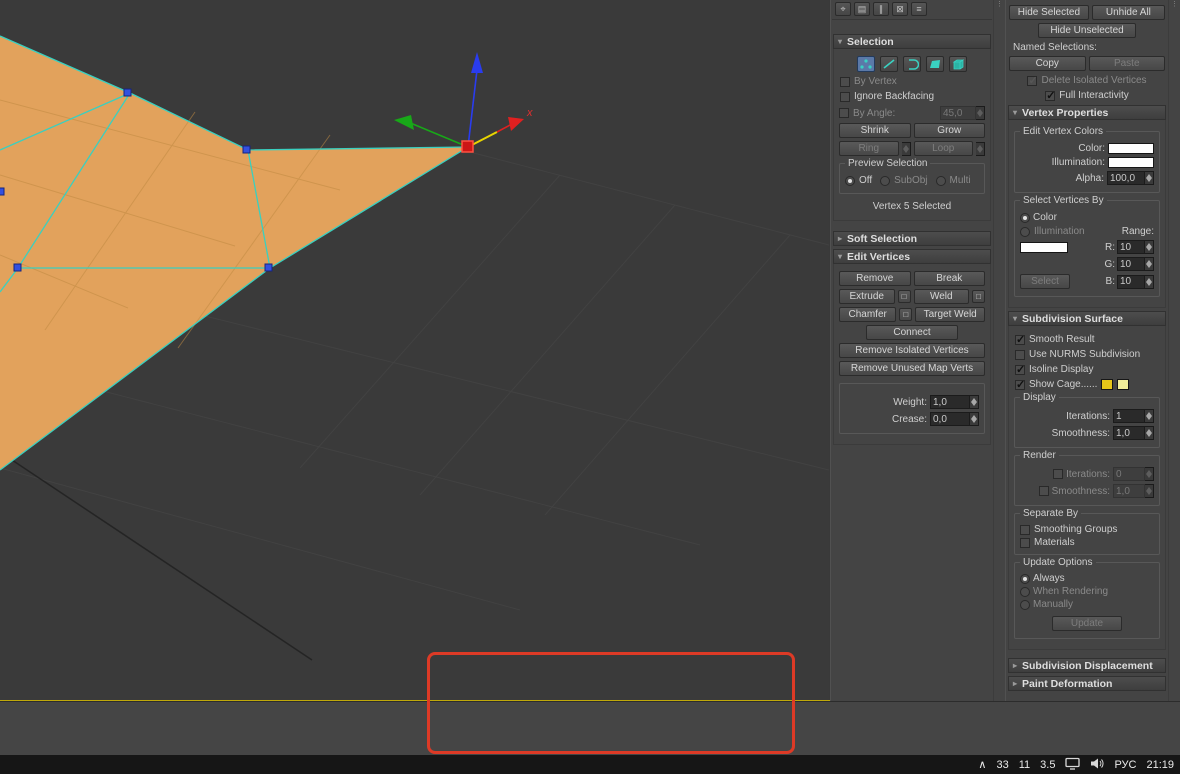  I want to click on edit-vertices-rollout-header: ▾ Edit Vertices, so click(912, 256).